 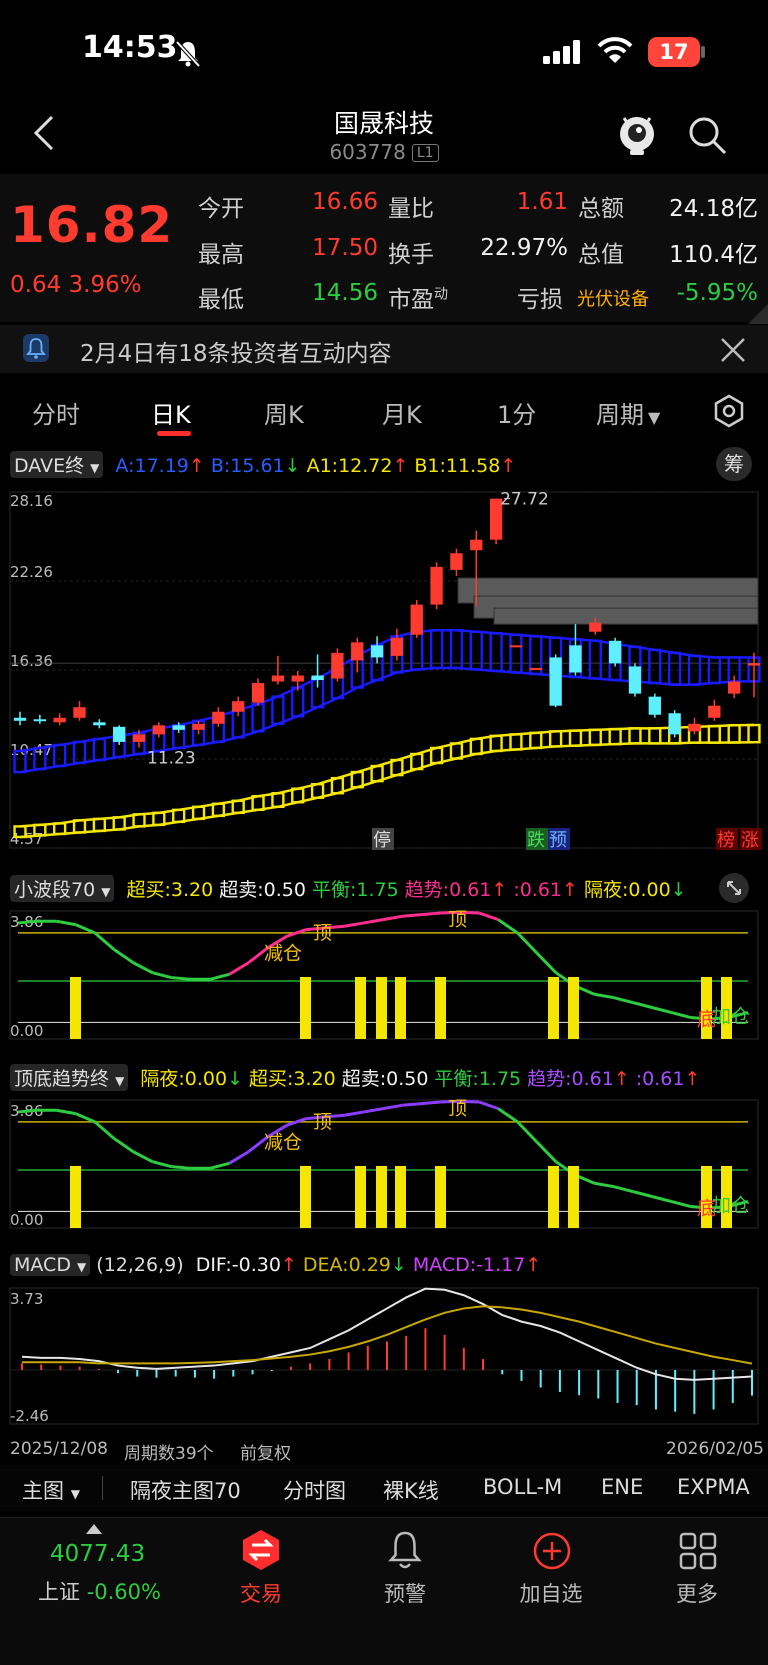 I want to click on axis-adjust-mode: 前复权, so click(x=265, y=1451).